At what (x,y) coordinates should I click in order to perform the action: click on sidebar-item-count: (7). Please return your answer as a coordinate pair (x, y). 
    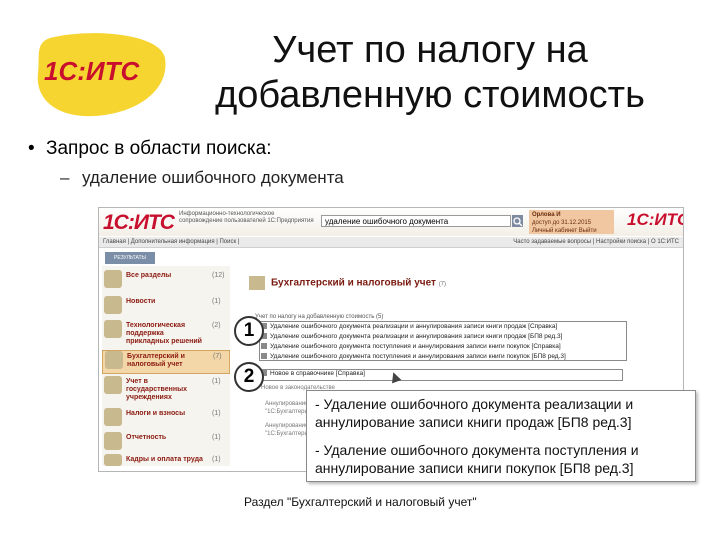
    Looking at the image, I should click on (217, 356).